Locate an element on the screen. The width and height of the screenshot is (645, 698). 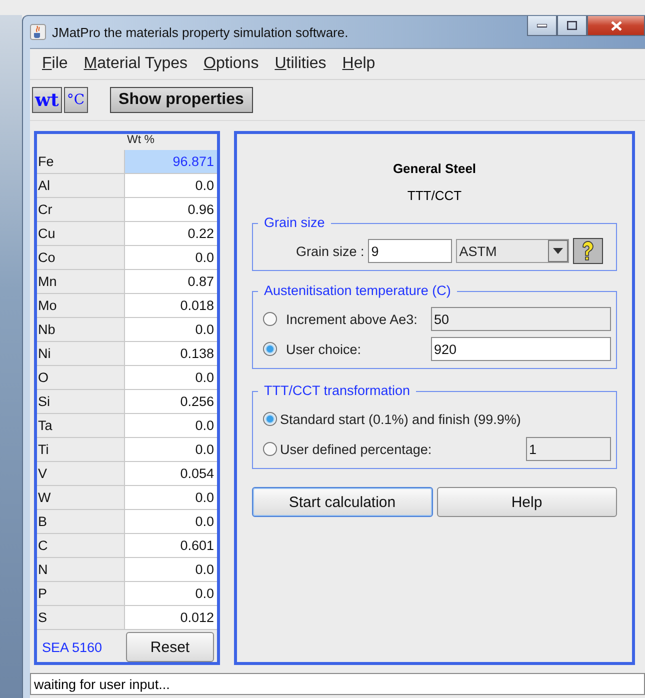
value-cell: 96.871 is located at coordinates (171, 161).